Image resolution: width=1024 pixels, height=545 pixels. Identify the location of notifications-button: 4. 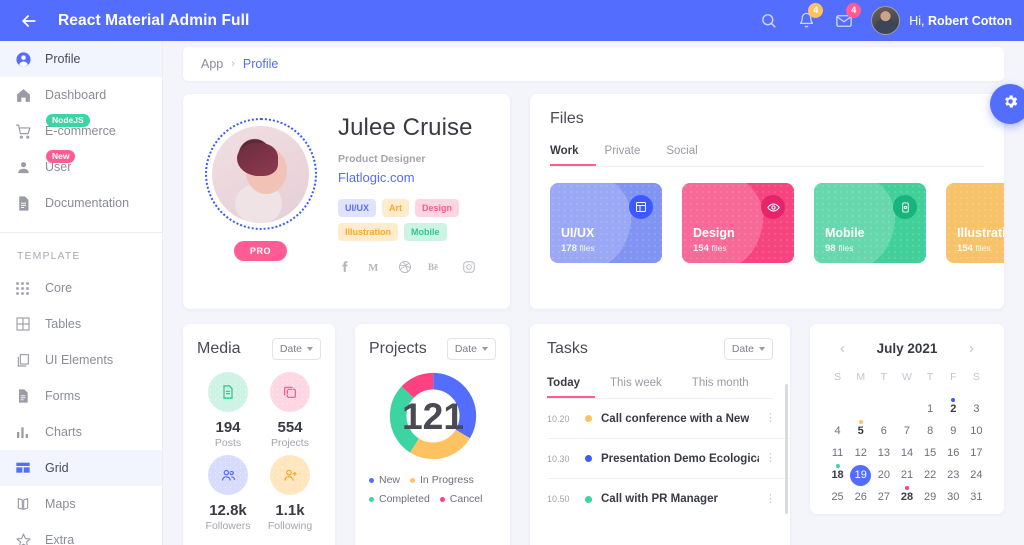
(806, 20).